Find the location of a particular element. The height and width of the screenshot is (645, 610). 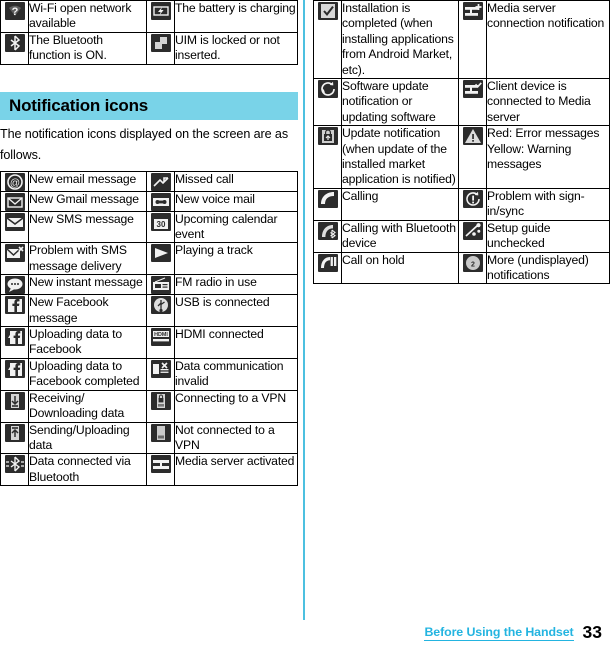

new-gmail-icon is located at coordinates (14, 201).